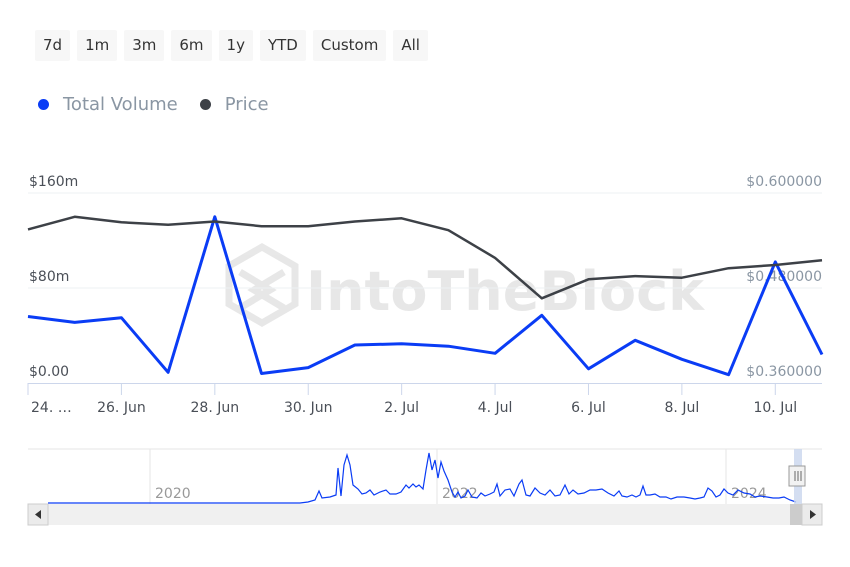 The height and width of the screenshot is (567, 850). What do you see at coordinates (262, 285) in the screenshot?
I see `intotheblock-logo-icon` at bounding box center [262, 285].